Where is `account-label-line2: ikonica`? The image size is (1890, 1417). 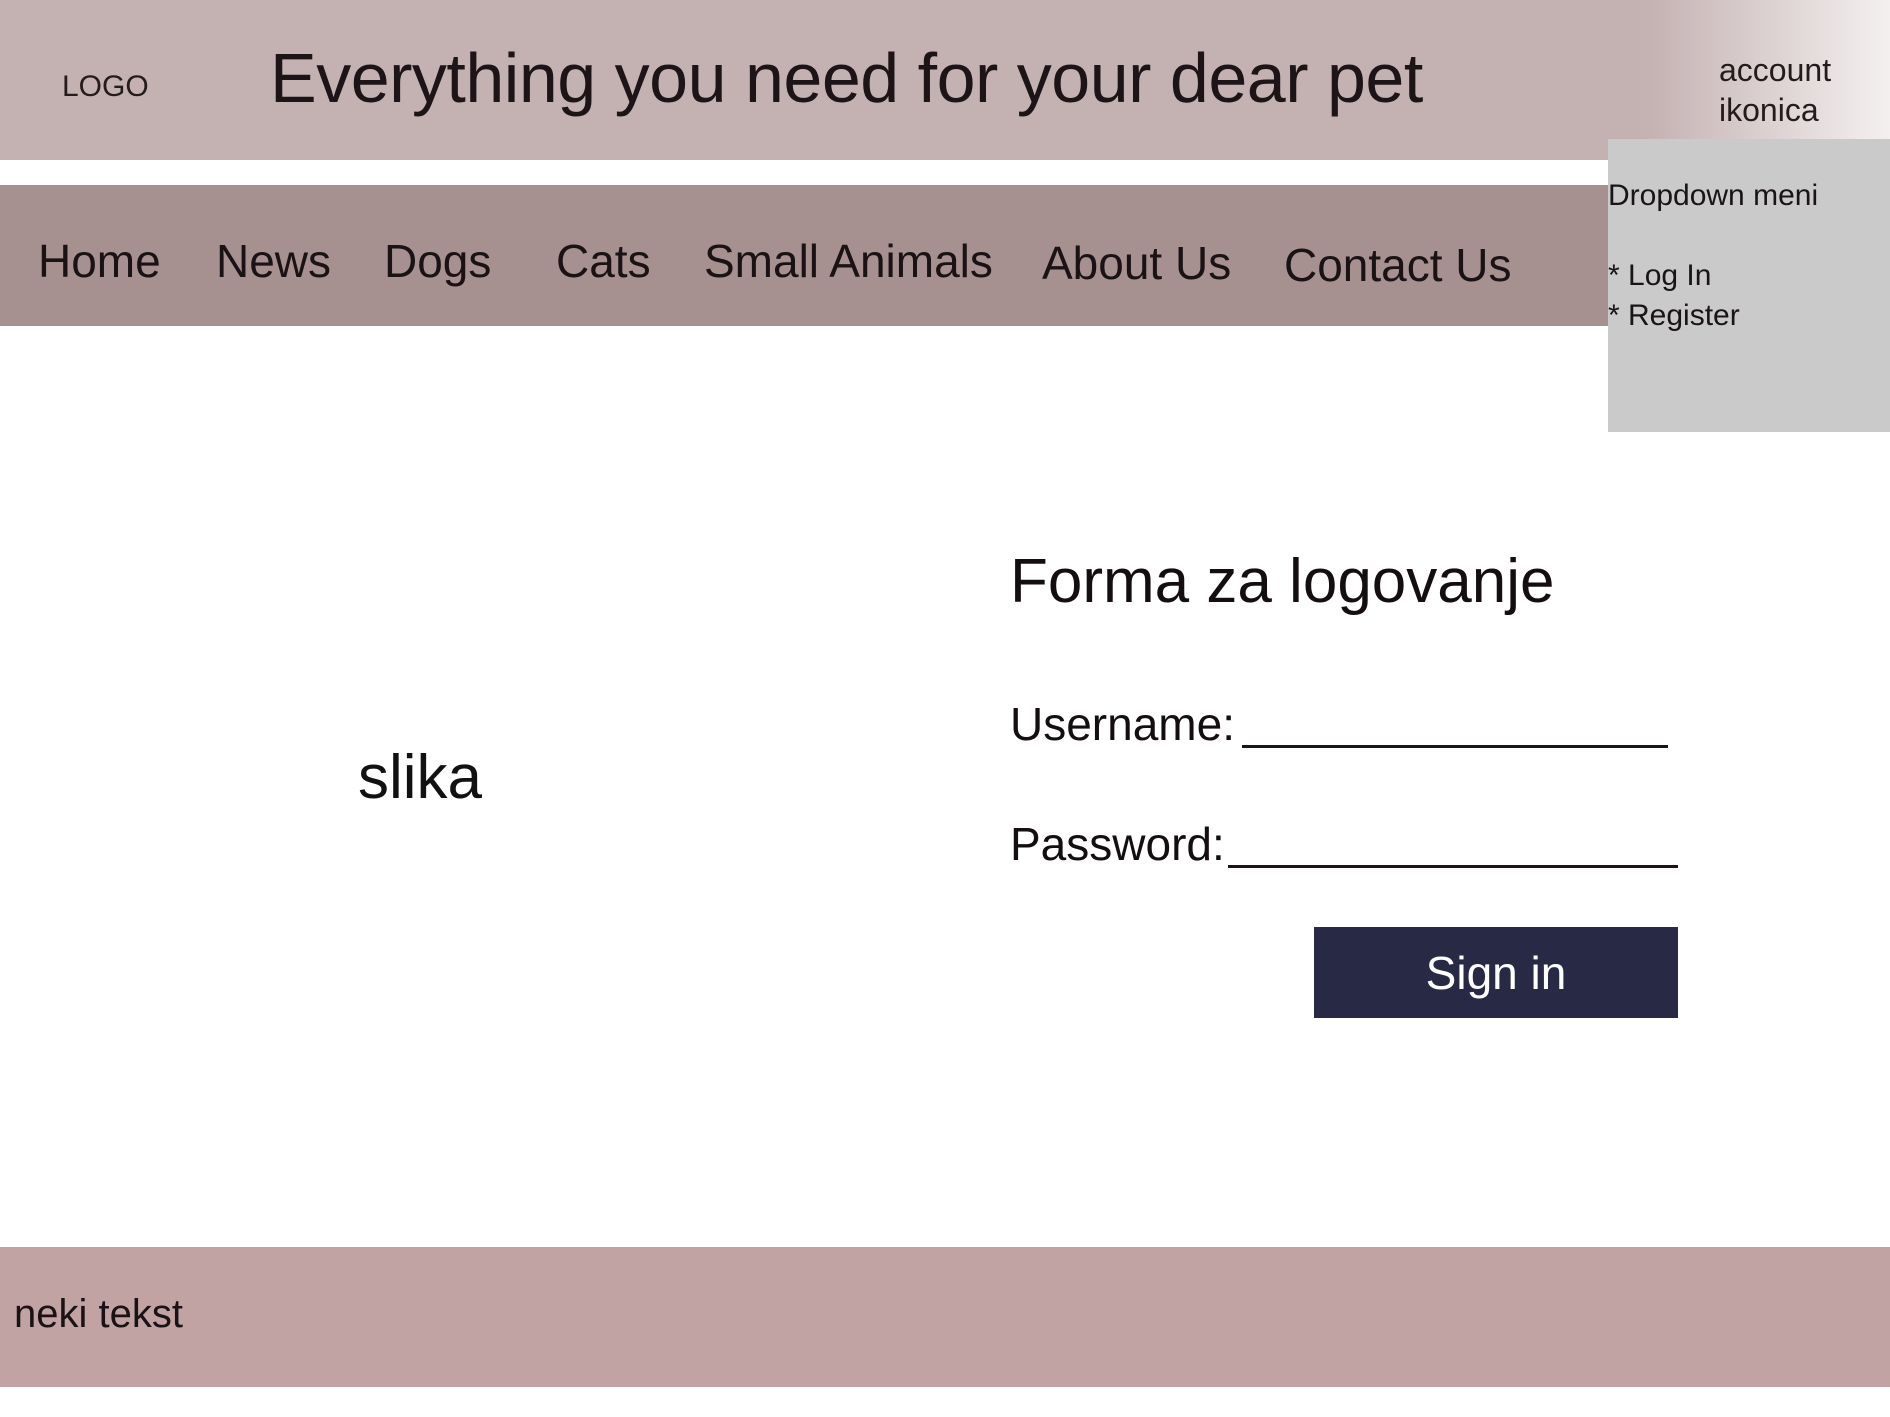 account-label-line2: ikonica is located at coordinates (1769, 110).